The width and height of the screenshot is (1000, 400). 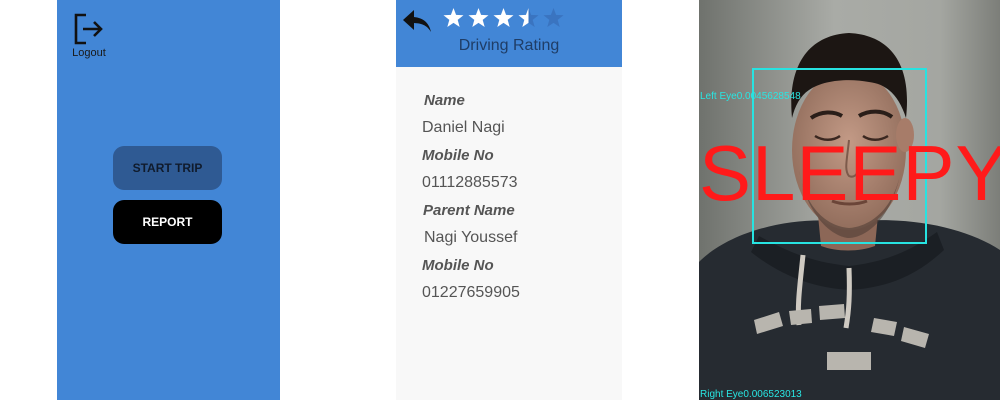 I want to click on drowsiness-status-text: SLEEPY, so click(x=849, y=173).